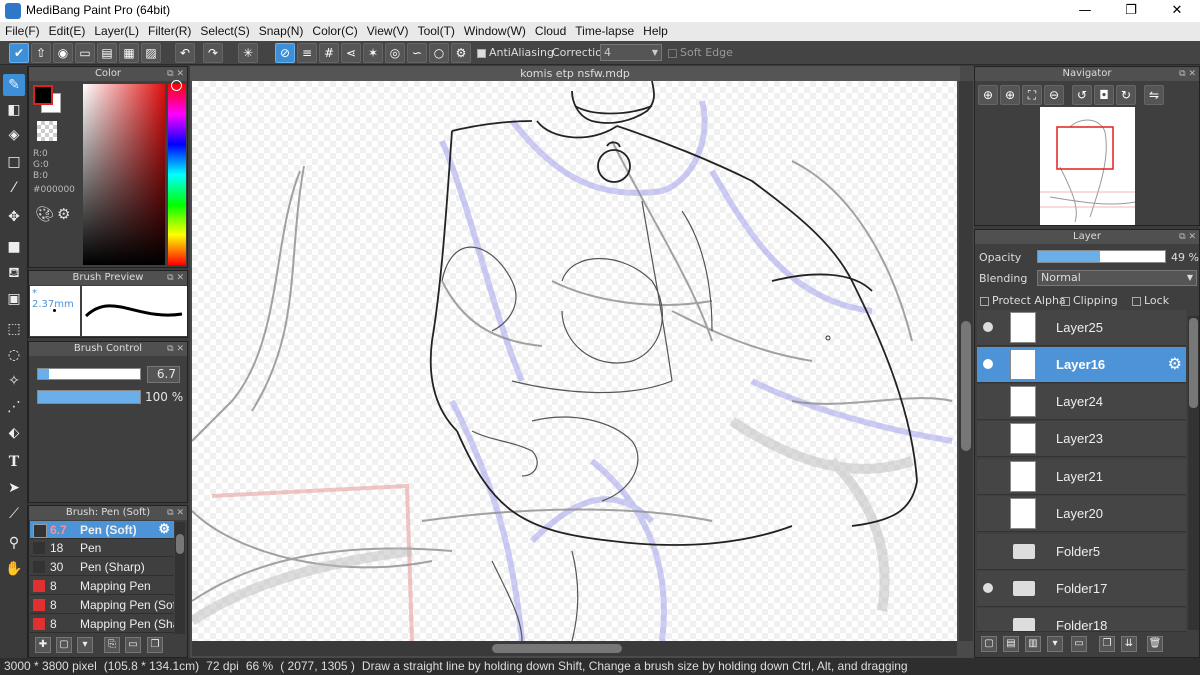 This screenshot has width=1200, height=675. What do you see at coordinates (14, 433) in the screenshot?
I see `select-eraser-tool-icon: ⬖` at bounding box center [14, 433].